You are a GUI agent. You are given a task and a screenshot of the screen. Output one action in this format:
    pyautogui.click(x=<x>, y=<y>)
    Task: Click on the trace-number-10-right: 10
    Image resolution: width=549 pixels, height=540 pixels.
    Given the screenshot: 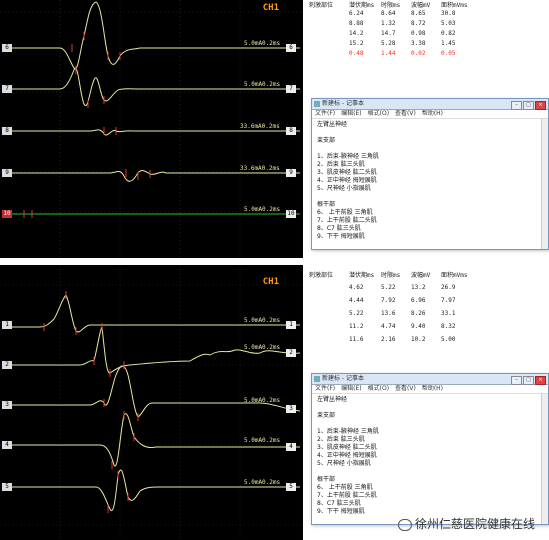 What is the action you would take?
    pyautogui.click(x=291, y=214)
    